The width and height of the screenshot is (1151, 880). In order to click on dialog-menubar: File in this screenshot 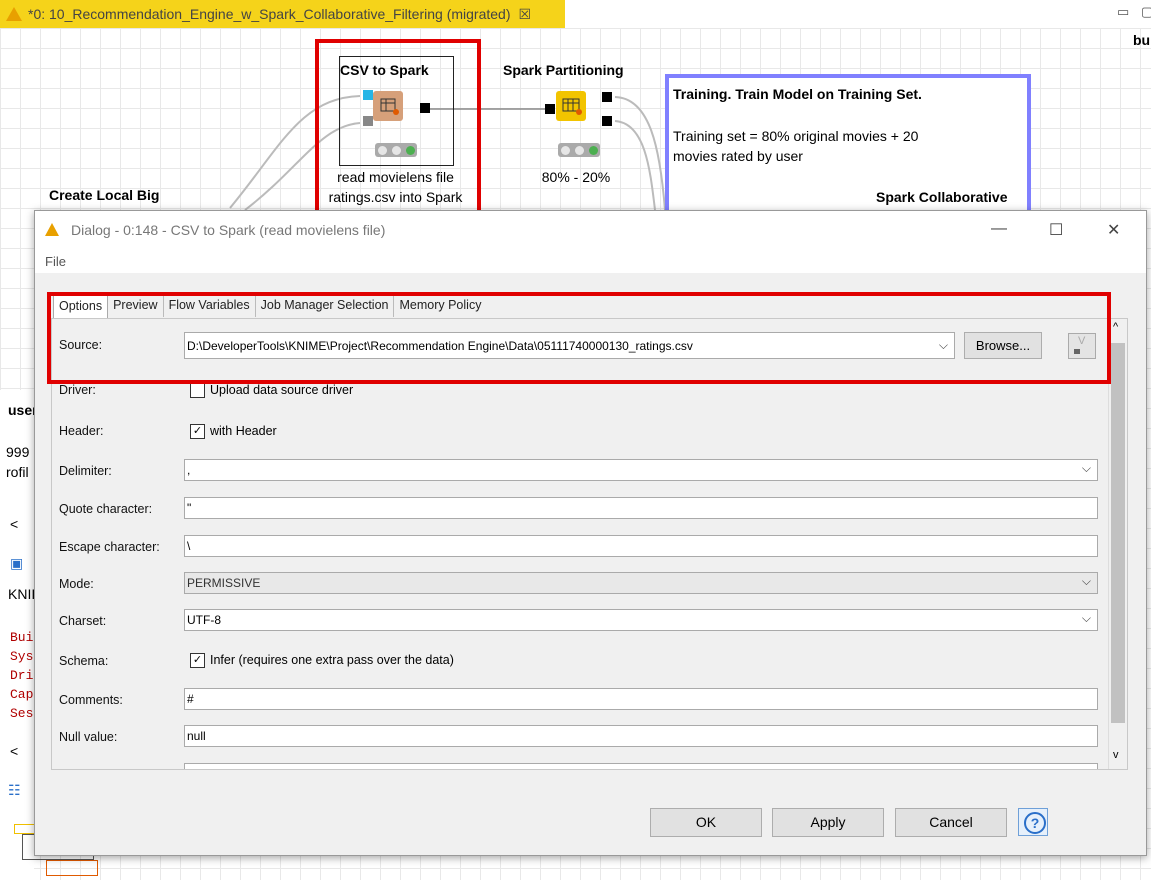, I will do `click(590, 261)`.